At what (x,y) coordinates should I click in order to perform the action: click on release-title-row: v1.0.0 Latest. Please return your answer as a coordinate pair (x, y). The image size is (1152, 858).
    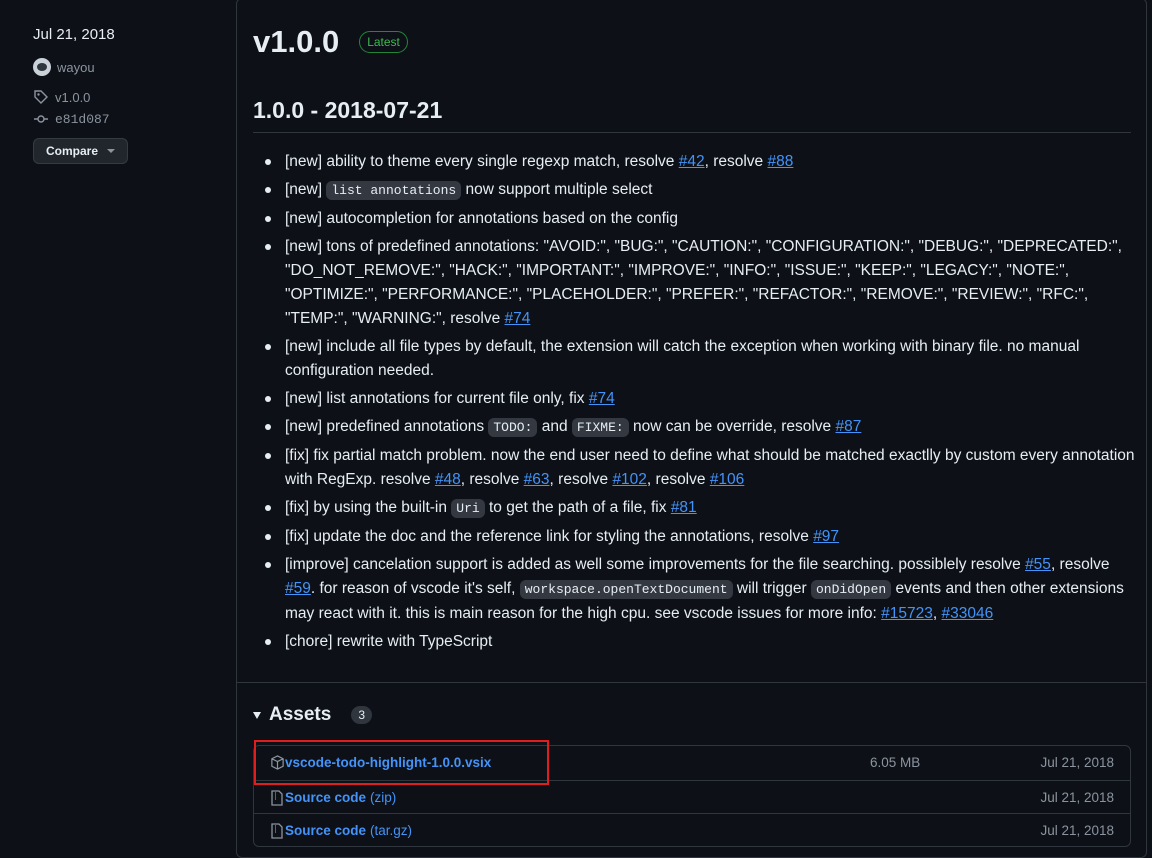
    Looking at the image, I should click on (330, 42).